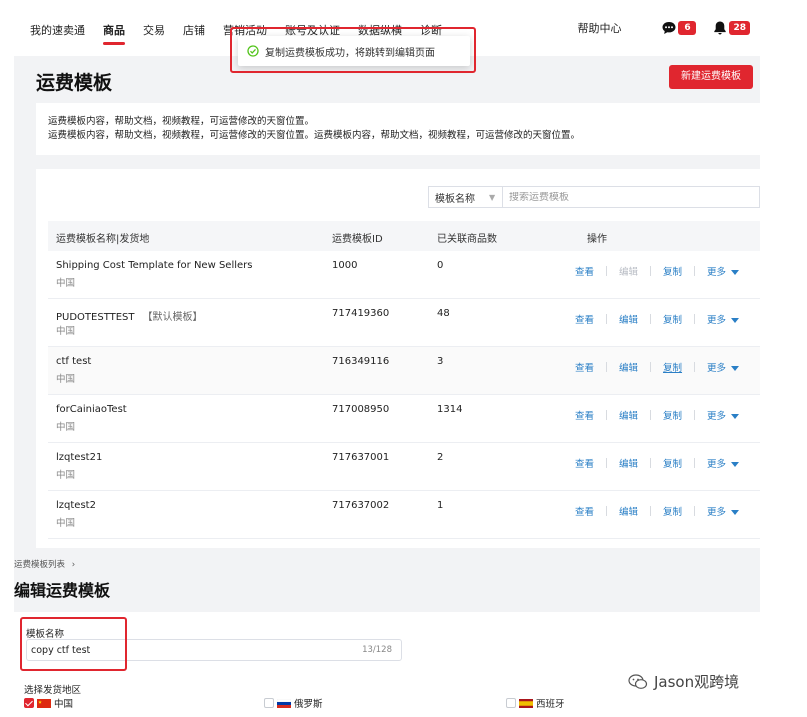 The width and height of the screenshot is (807, 717). I want to click on template-id: 717637002, so click(361, 505).